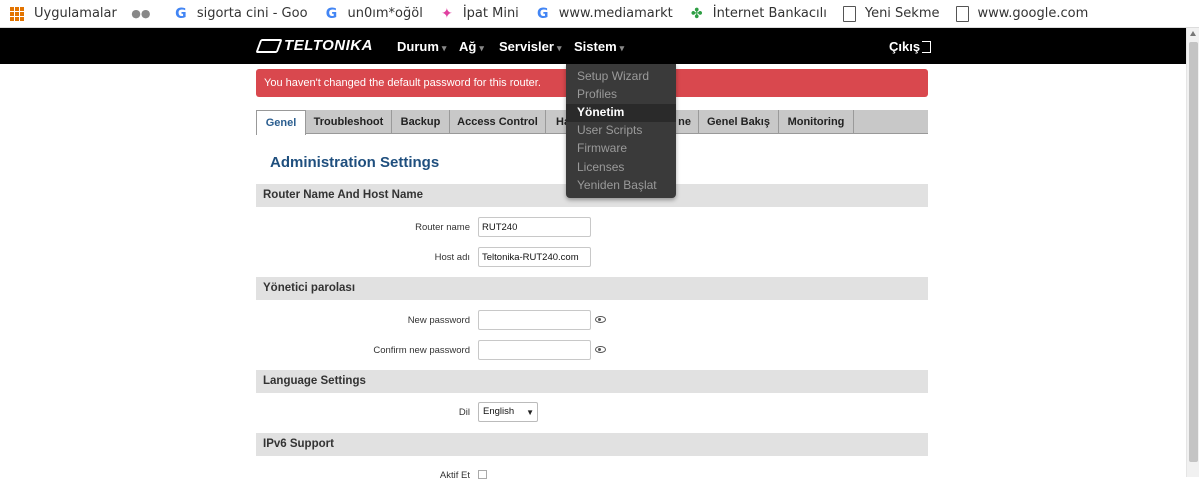 The height and width of the screenshot is (481, 1199). Describe the element at coordinates (442, 227) in the screenshot. I see `router-name-label: Router name` at that location.